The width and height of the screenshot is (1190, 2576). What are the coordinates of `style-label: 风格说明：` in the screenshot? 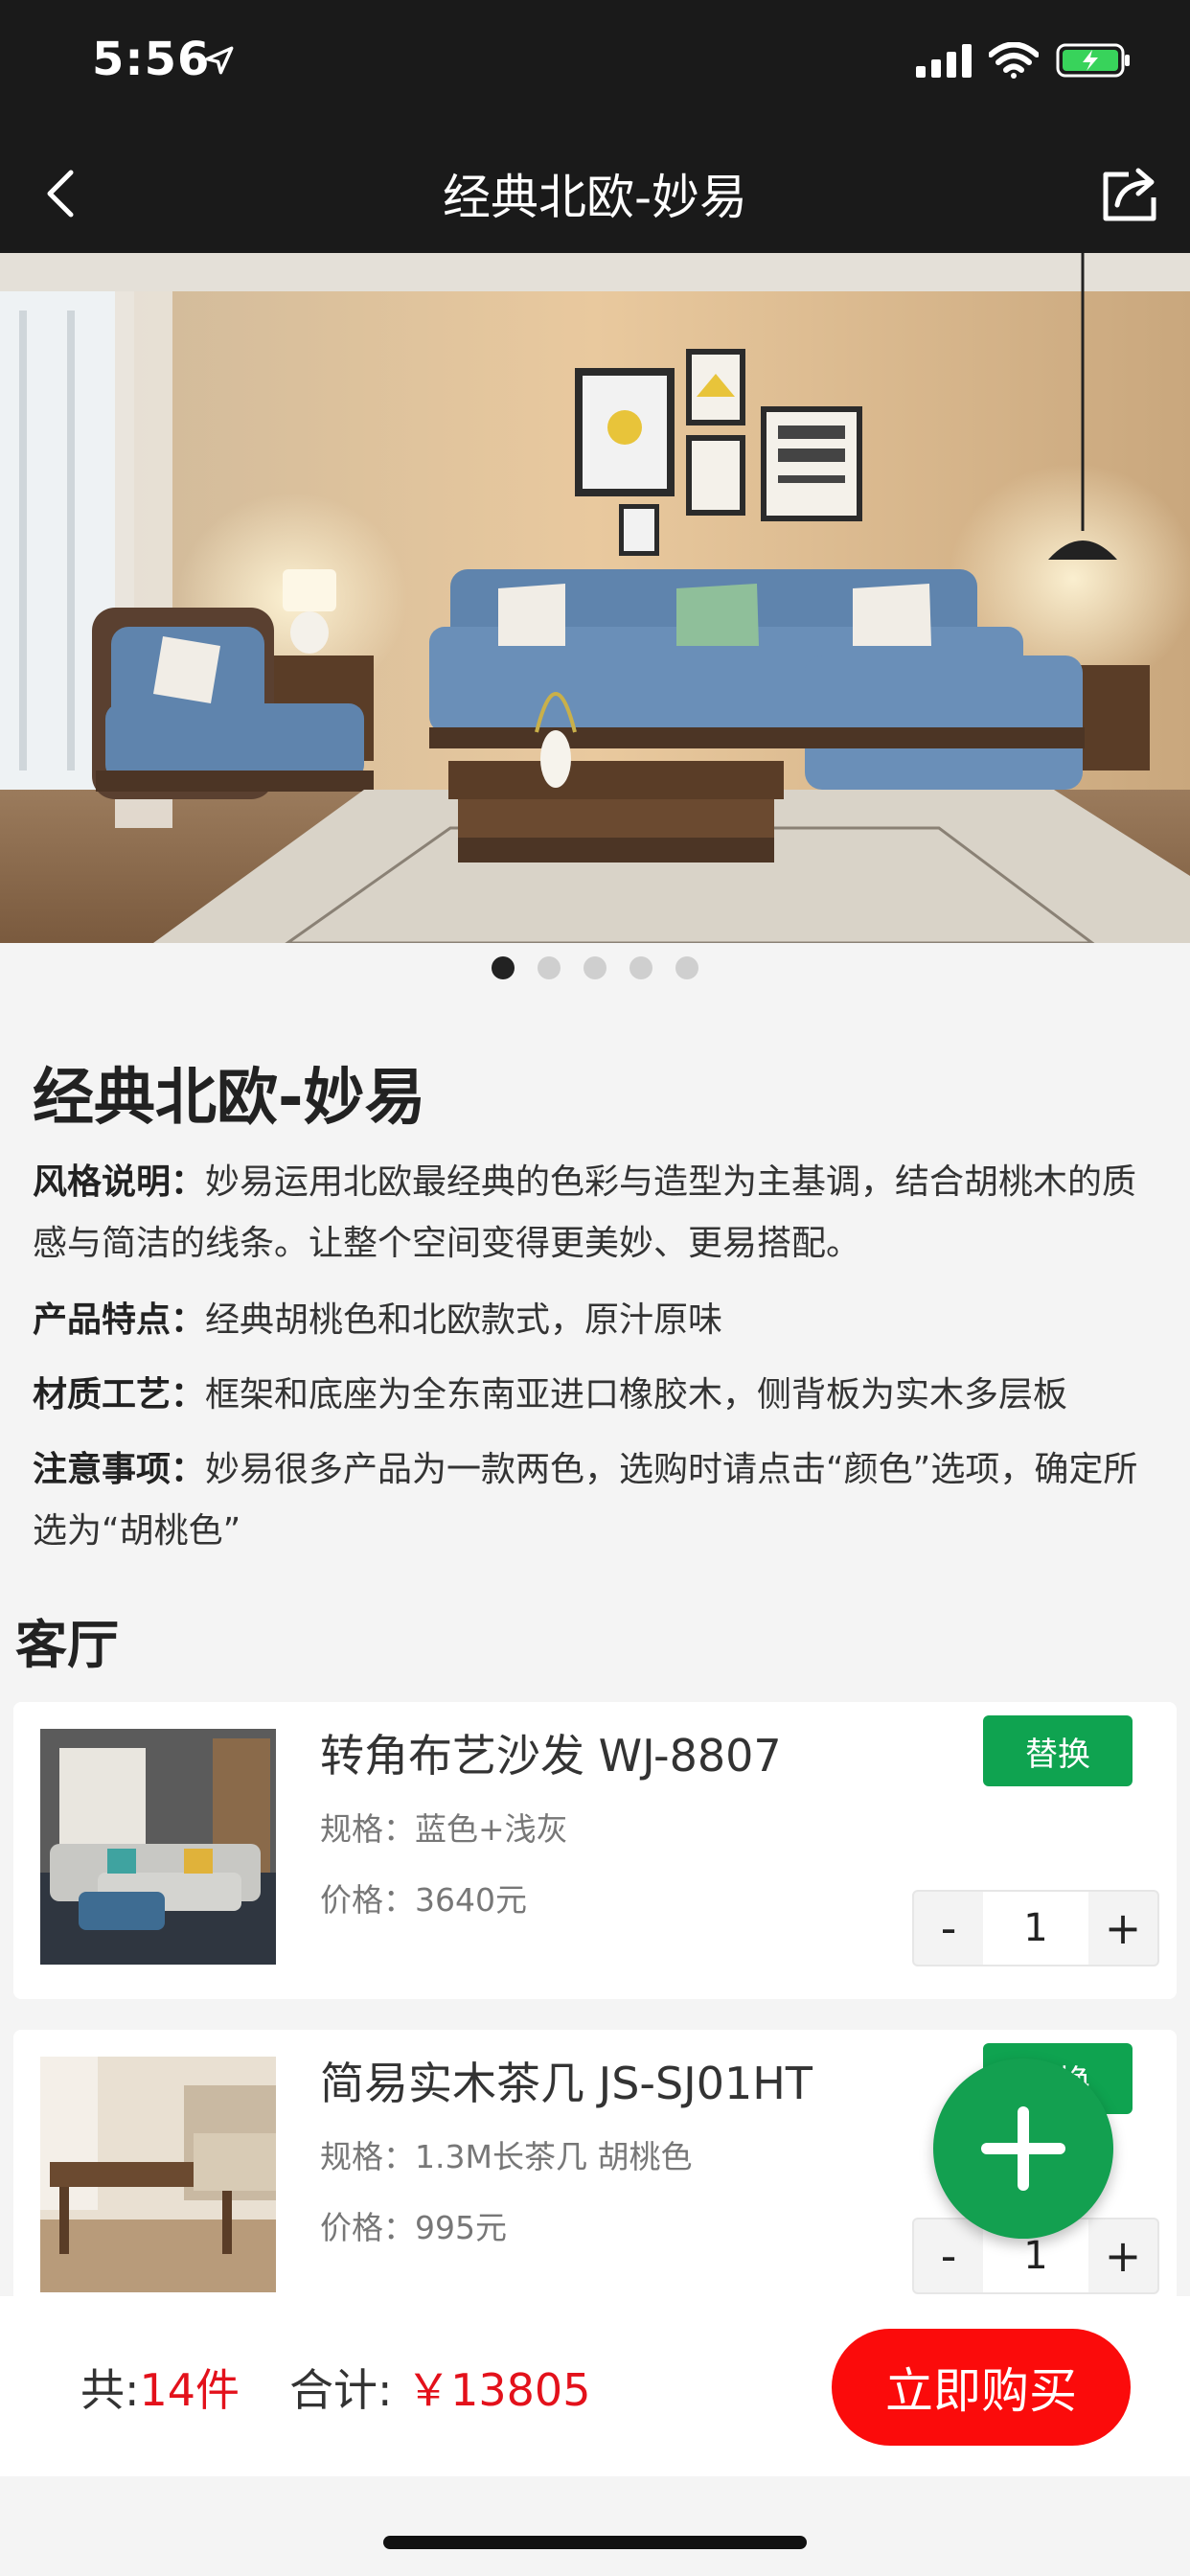 It's located at (120, 1182).